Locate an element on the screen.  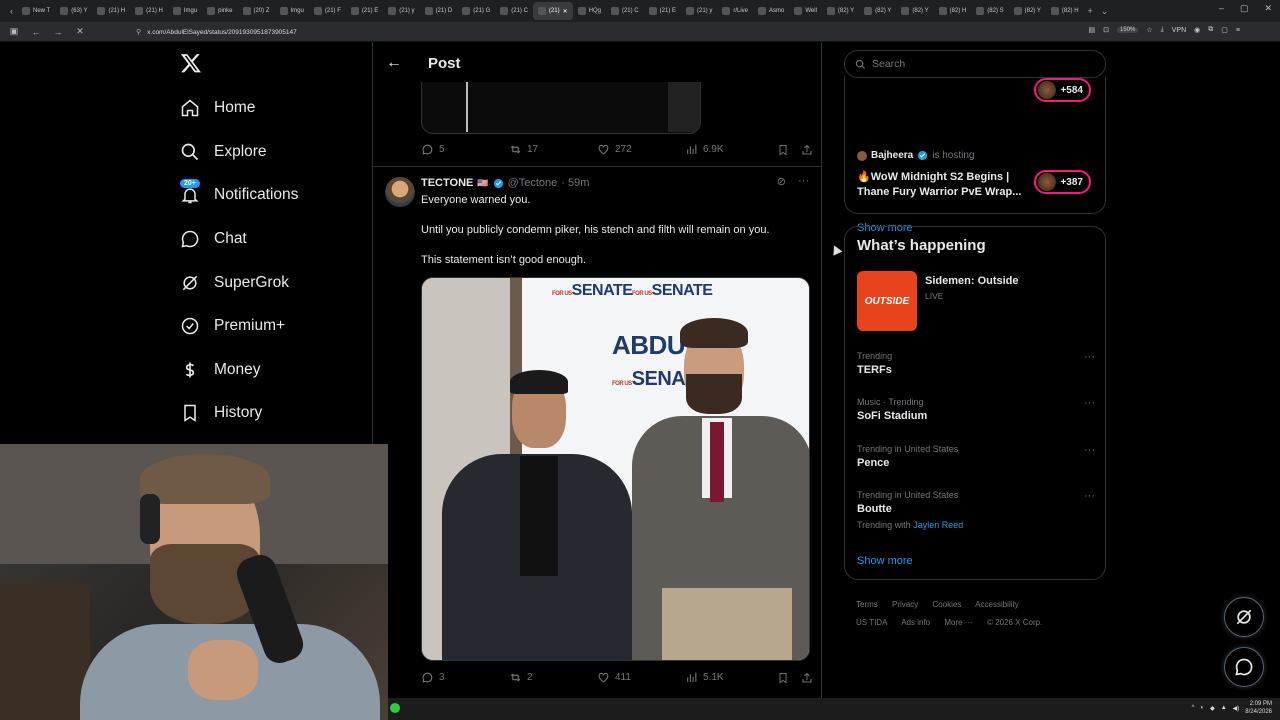
download-icon: ⤓ is located at coordinates (1162, 30).